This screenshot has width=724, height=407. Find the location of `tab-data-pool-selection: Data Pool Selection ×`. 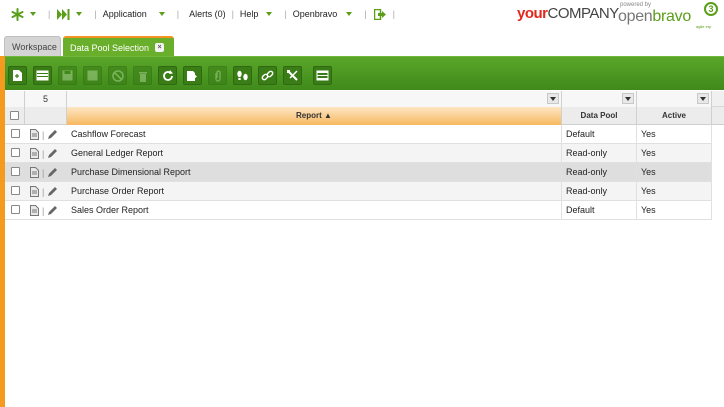

tab-data-pool-selection: Data Pool Selection × is located at coordinates (118, 46).